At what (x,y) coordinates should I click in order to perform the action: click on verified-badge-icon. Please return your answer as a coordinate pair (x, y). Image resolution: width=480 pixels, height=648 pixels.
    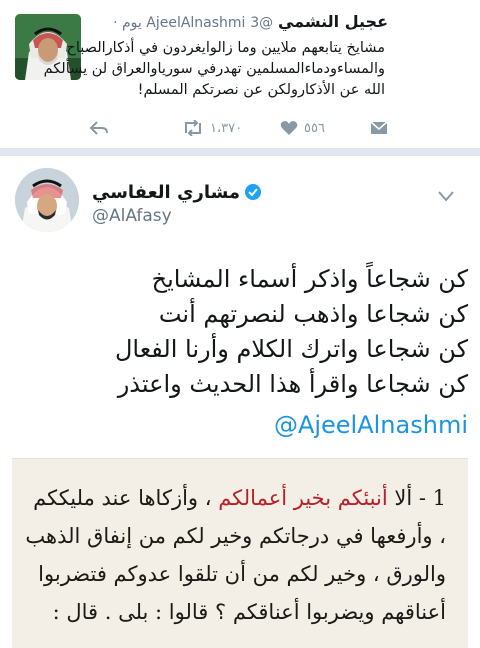
    Looking at the image, I should click on (253, 192).